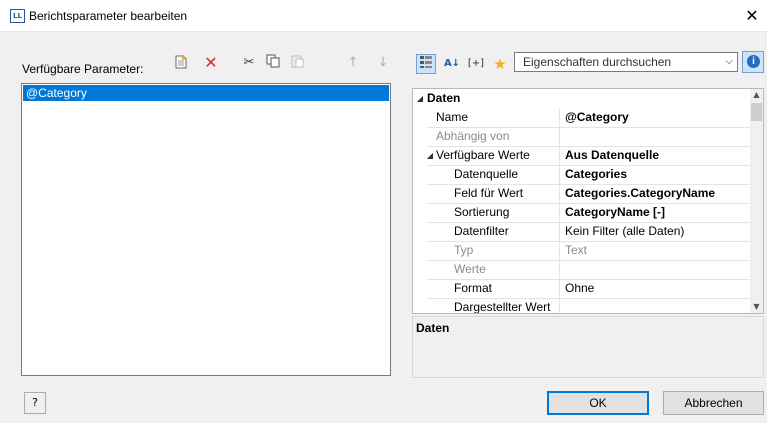 Image resolution: width=767 pixels, height=423 pixels. I want to click on property-row: Feld für Wert Categories.CategoryName, so click(581, 194).